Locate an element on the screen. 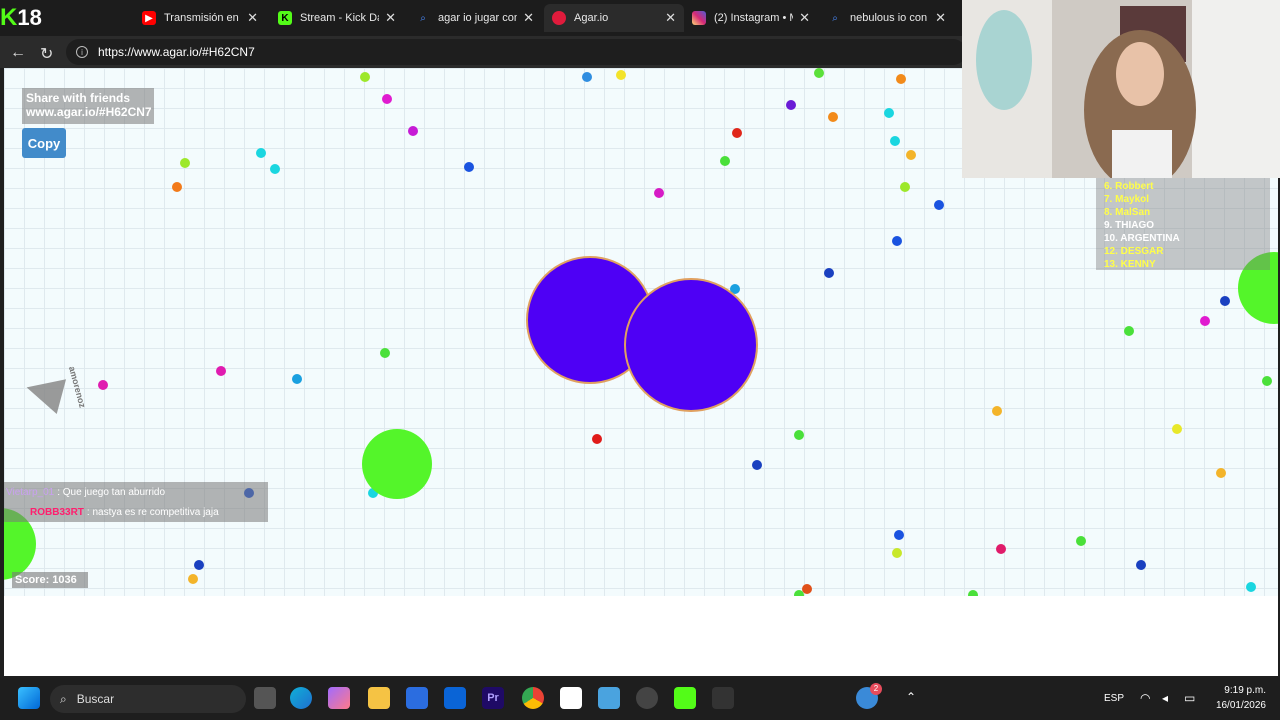  outlook-icon is located at coordinates (455, 698).